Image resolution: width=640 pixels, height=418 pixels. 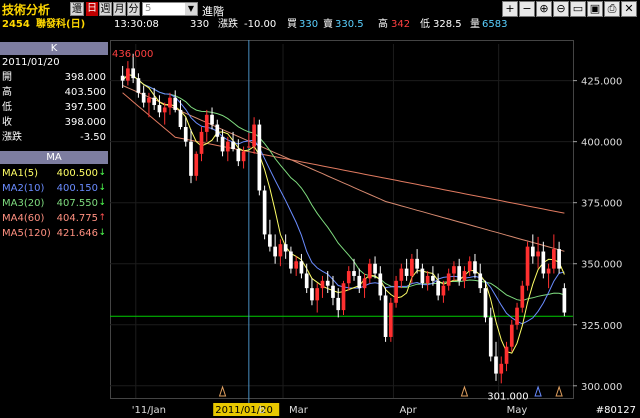 What do you see at coordinates (148, 8) in the screenshot?
I see `period-select-value: 5` at bounding box center [148, 8].